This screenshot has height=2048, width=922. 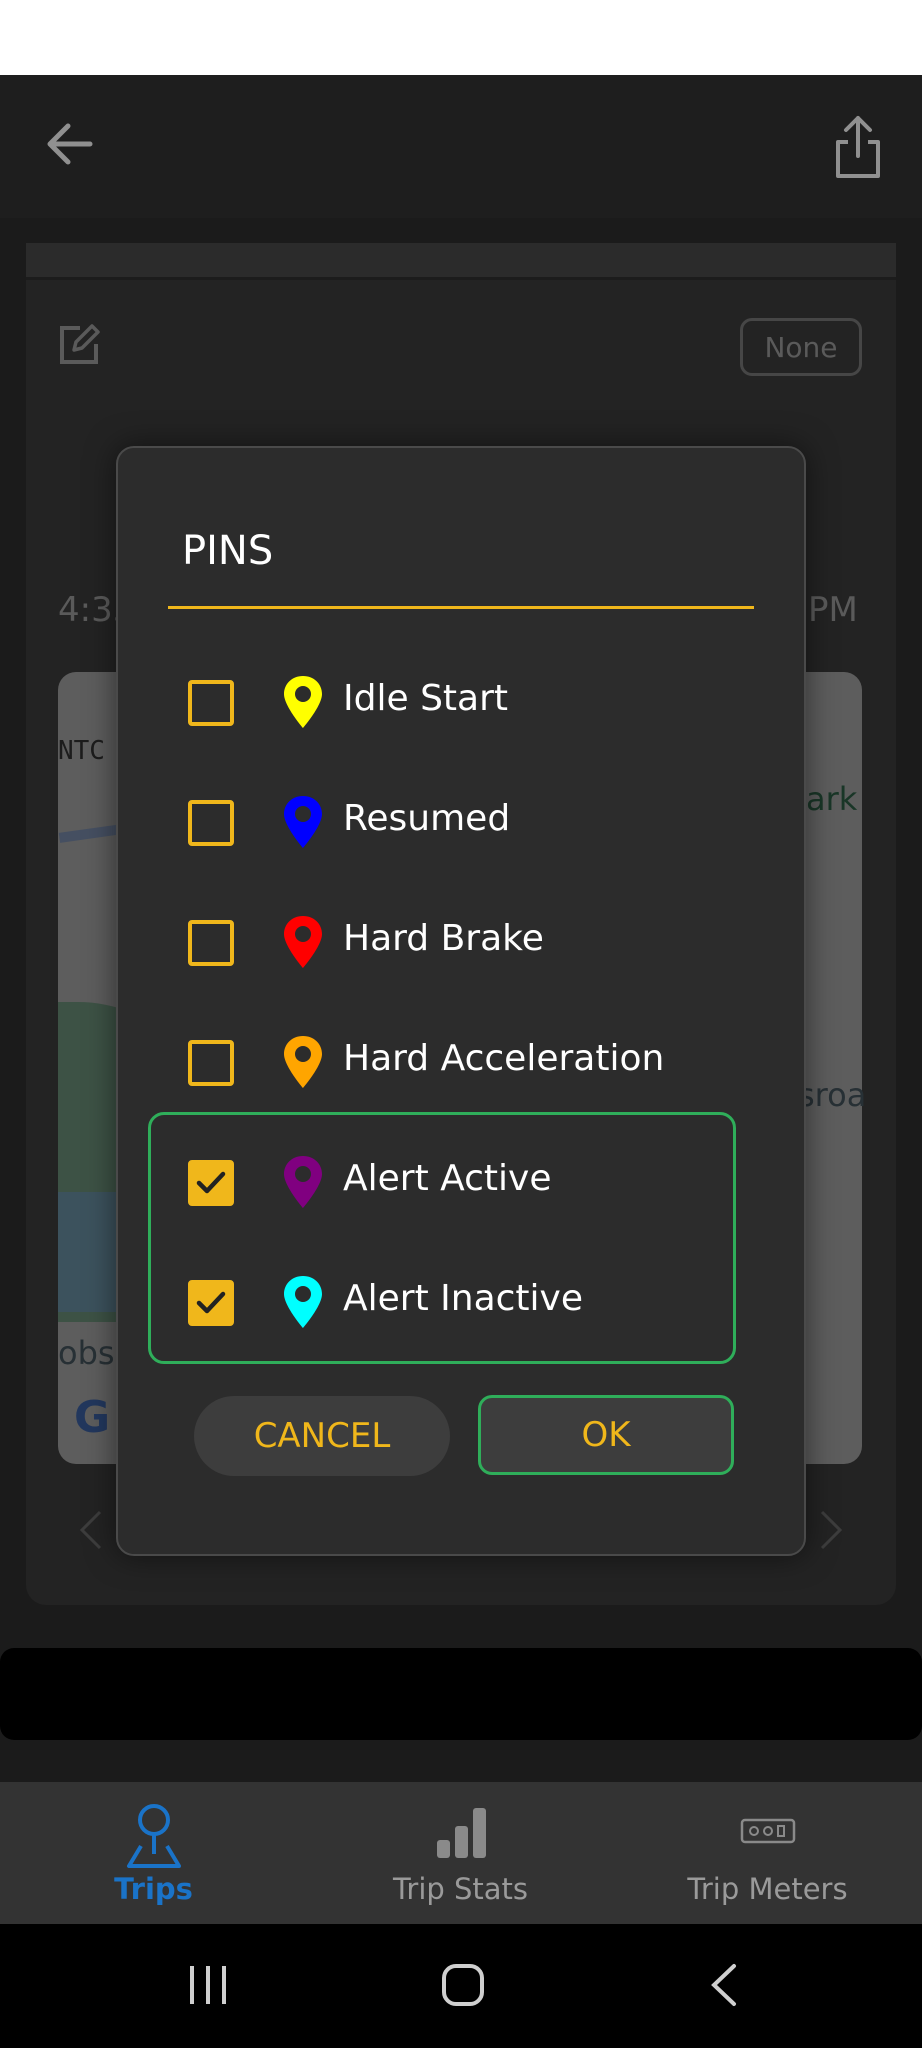 I want to click on trips-pin-icon, so click(x=153, y=1836).